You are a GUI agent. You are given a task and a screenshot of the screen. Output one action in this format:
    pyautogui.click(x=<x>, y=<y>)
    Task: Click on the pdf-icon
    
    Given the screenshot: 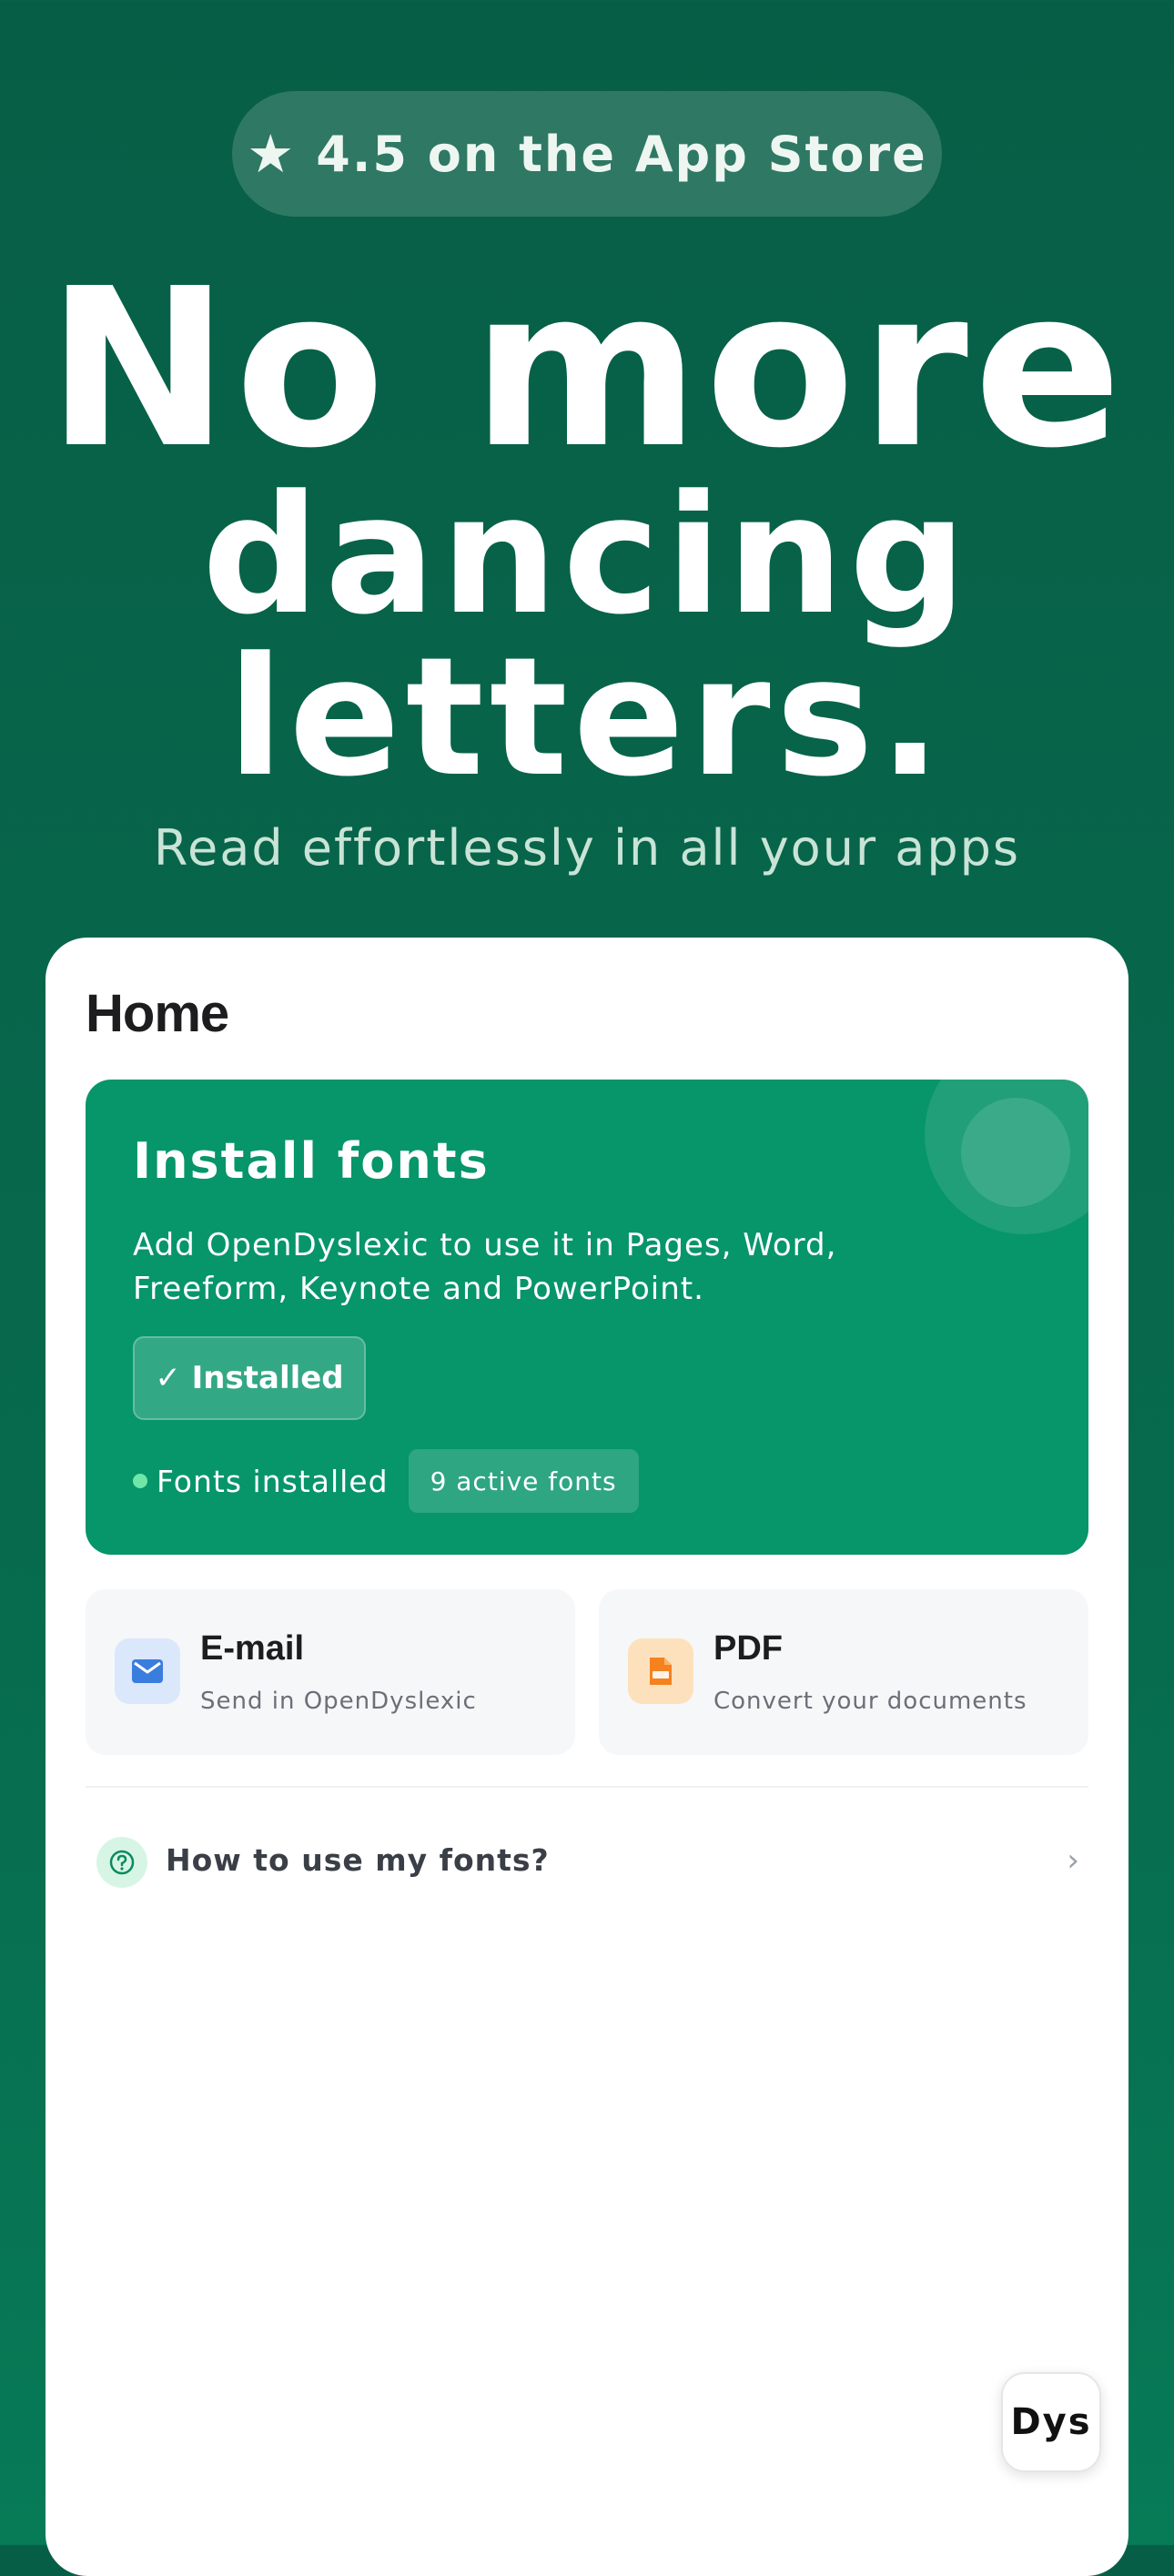 What is the action you would take?
    pyautogui.click(x=660, y=1671)
    